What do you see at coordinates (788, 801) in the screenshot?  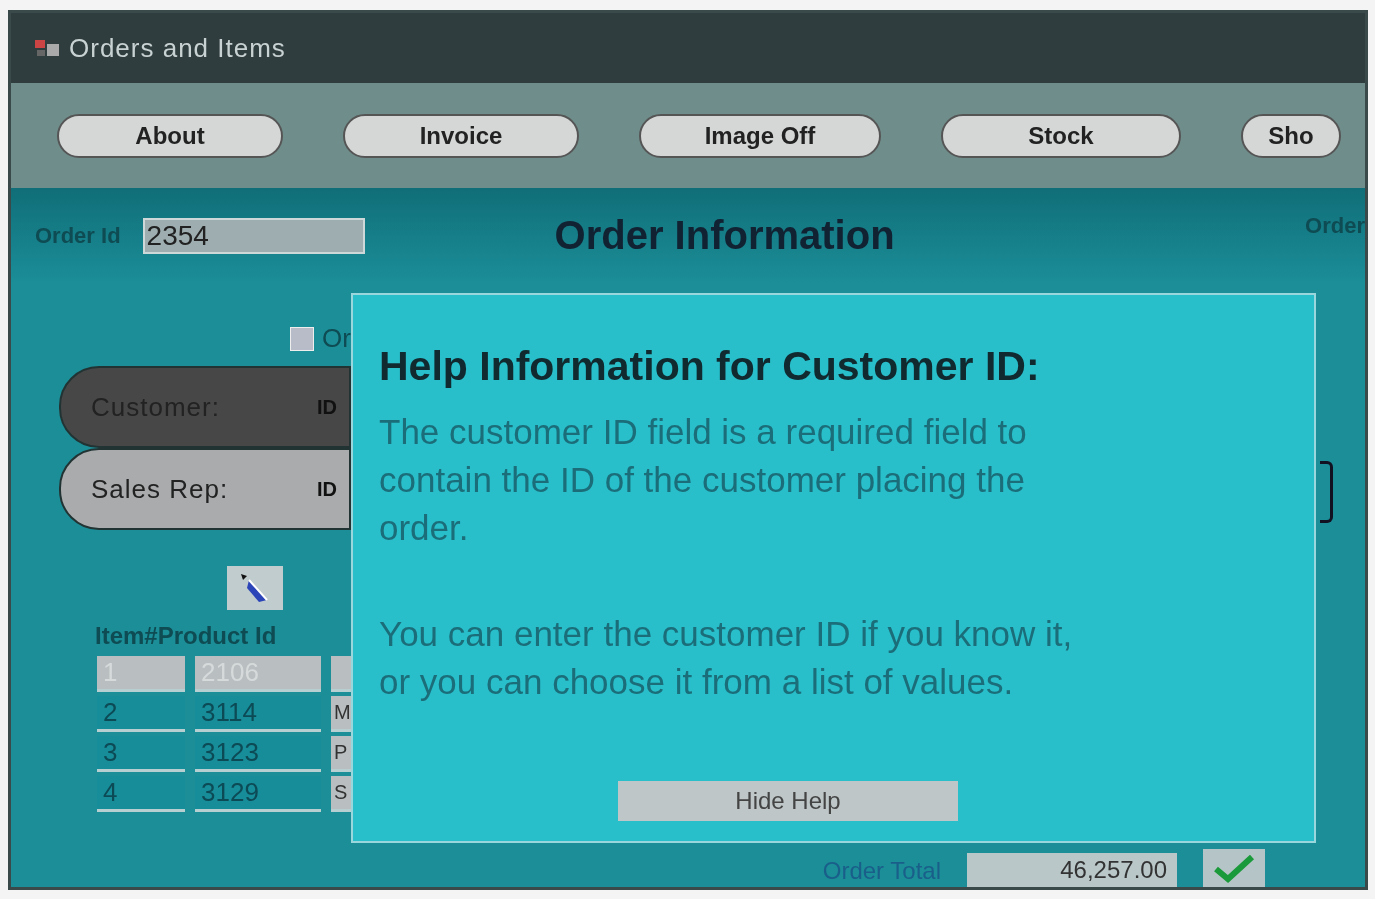 I see `hide-help-button: Hide Help` at bounding box center [788, 801].